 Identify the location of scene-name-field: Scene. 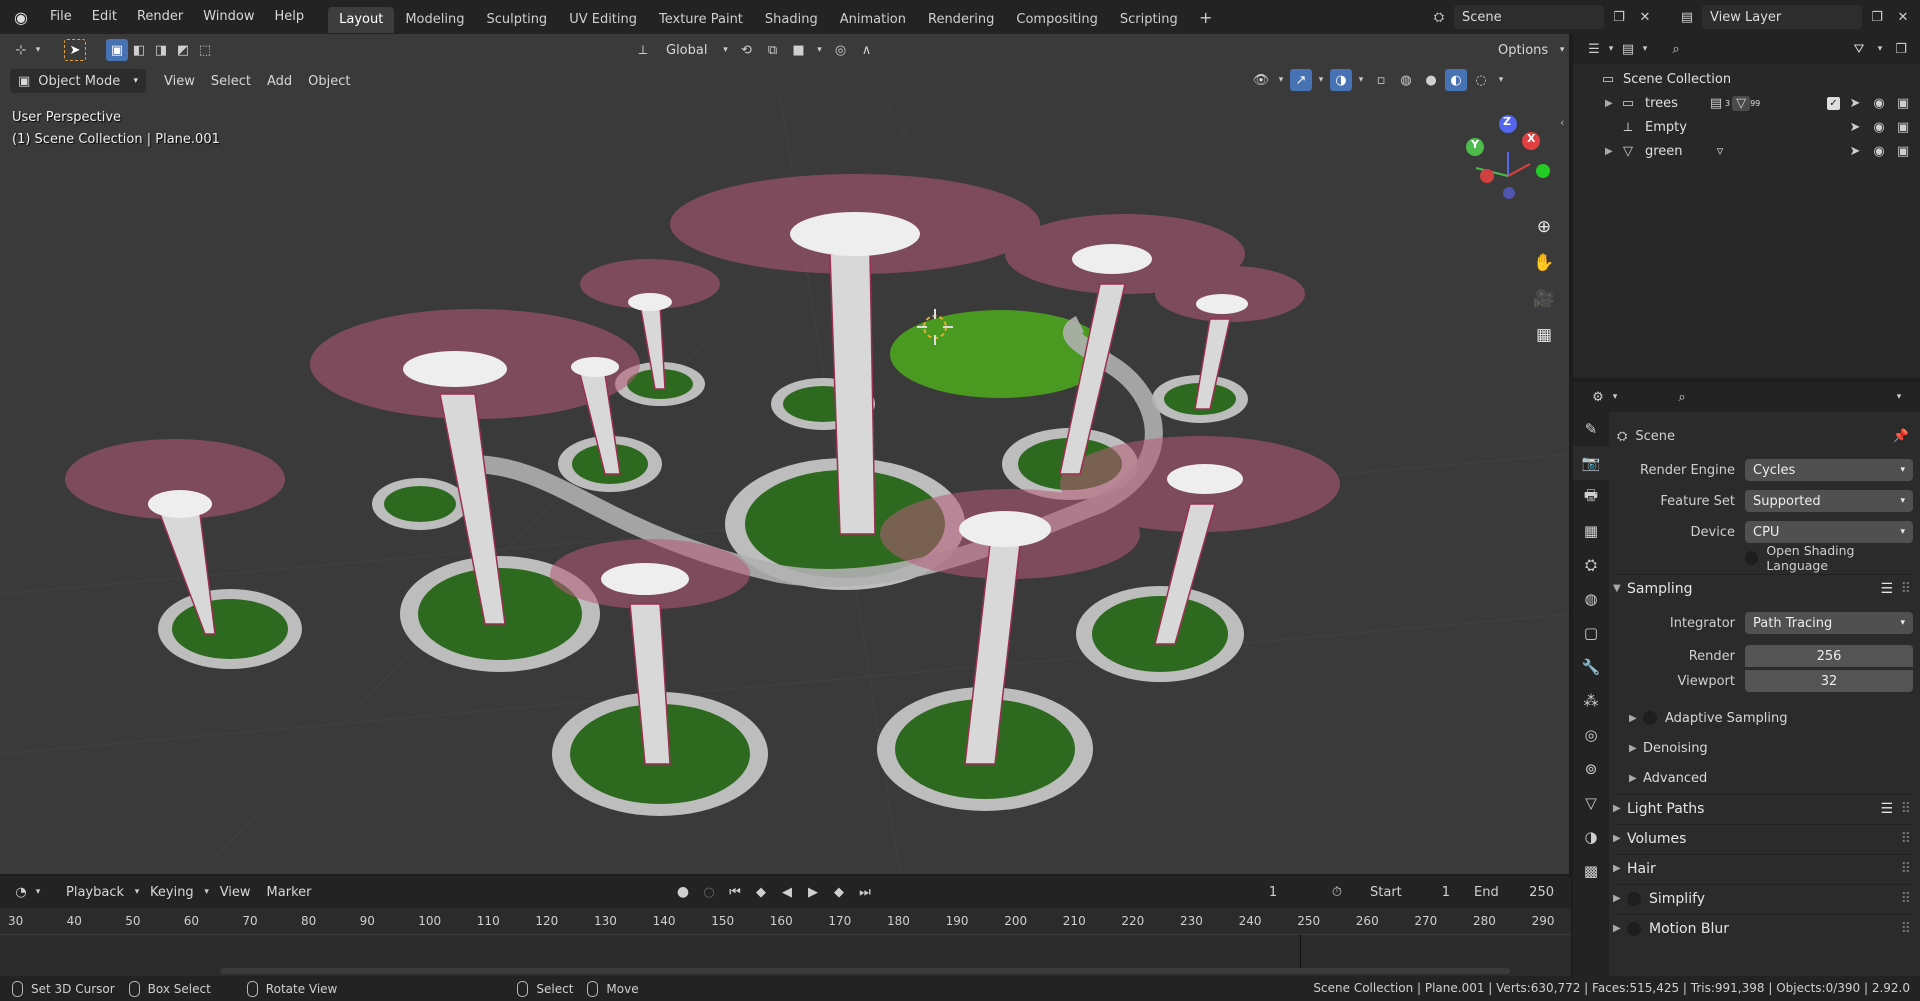
(1529, 17).